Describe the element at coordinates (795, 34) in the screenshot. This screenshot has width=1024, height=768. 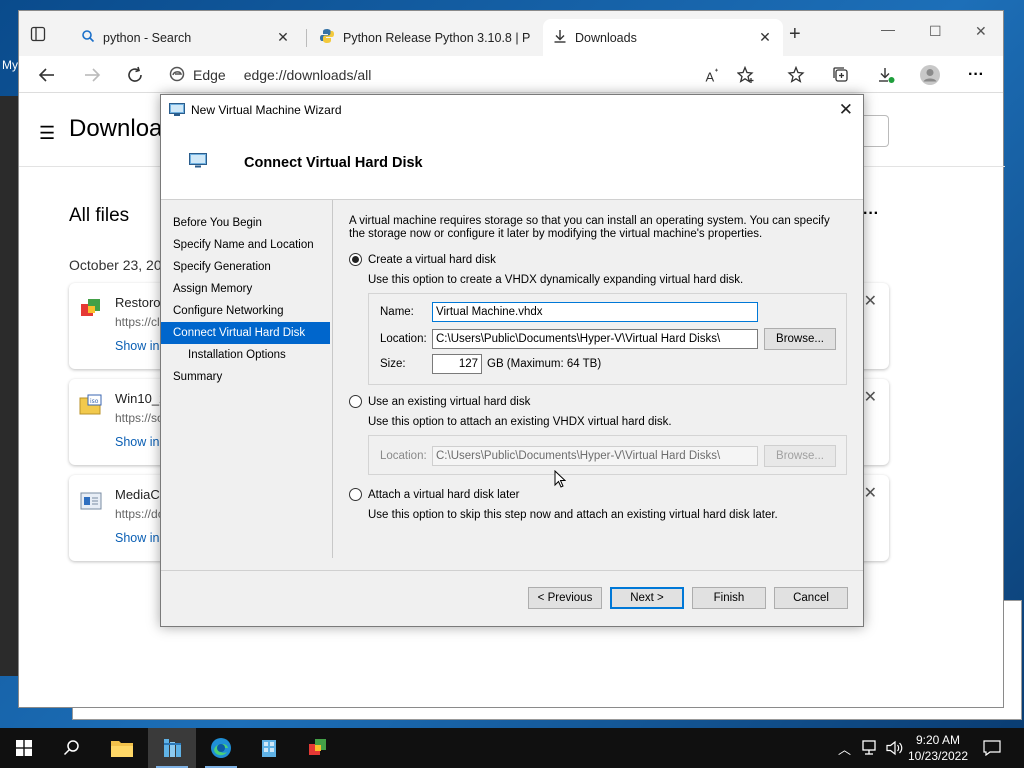
I see `new-tab-icon: +` at that location.